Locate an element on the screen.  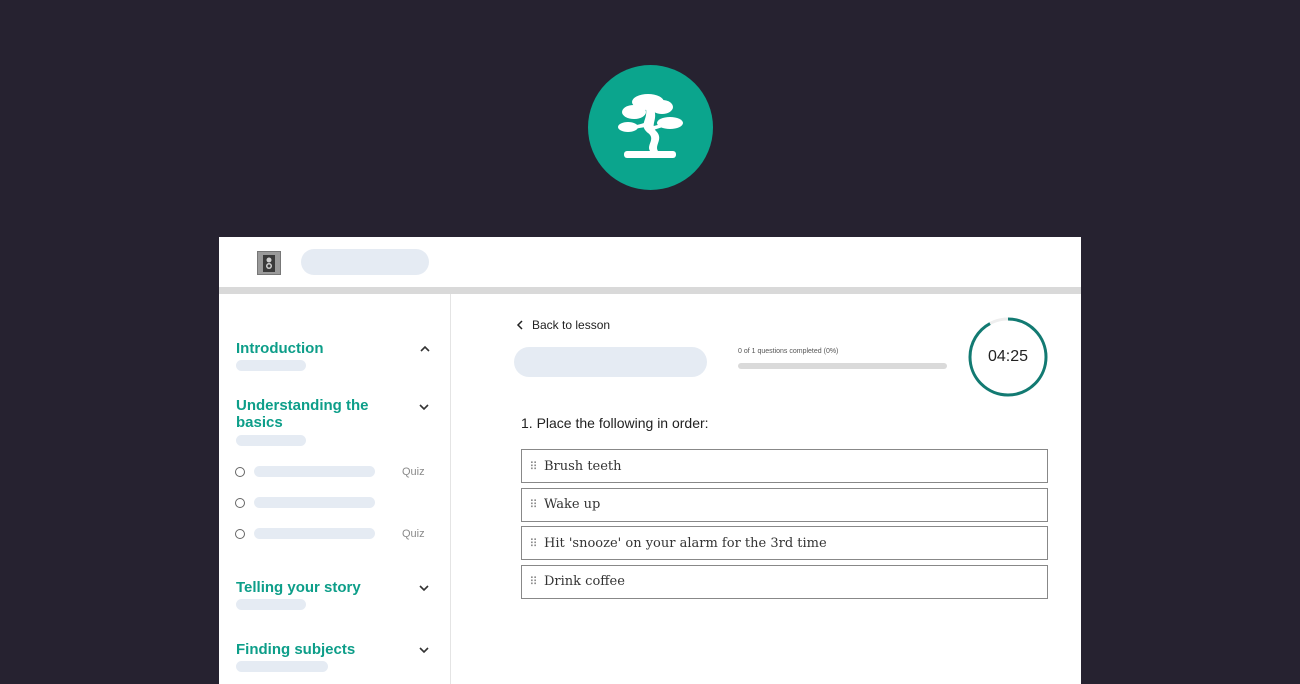
quiz-title-placeholder is located at coordinates (610, 362).